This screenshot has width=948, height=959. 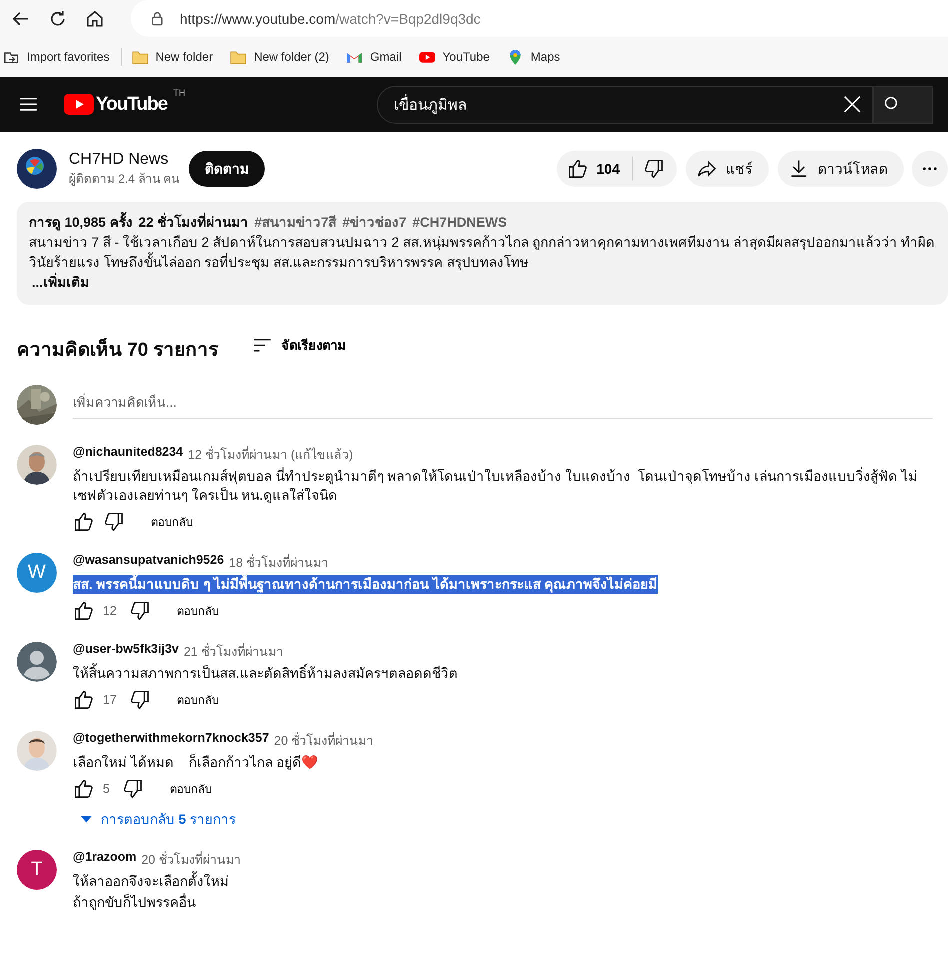 I want to click on comment-time: 21 ชั่วโมงที่ผ่านมา, so click(x=234, y=652).